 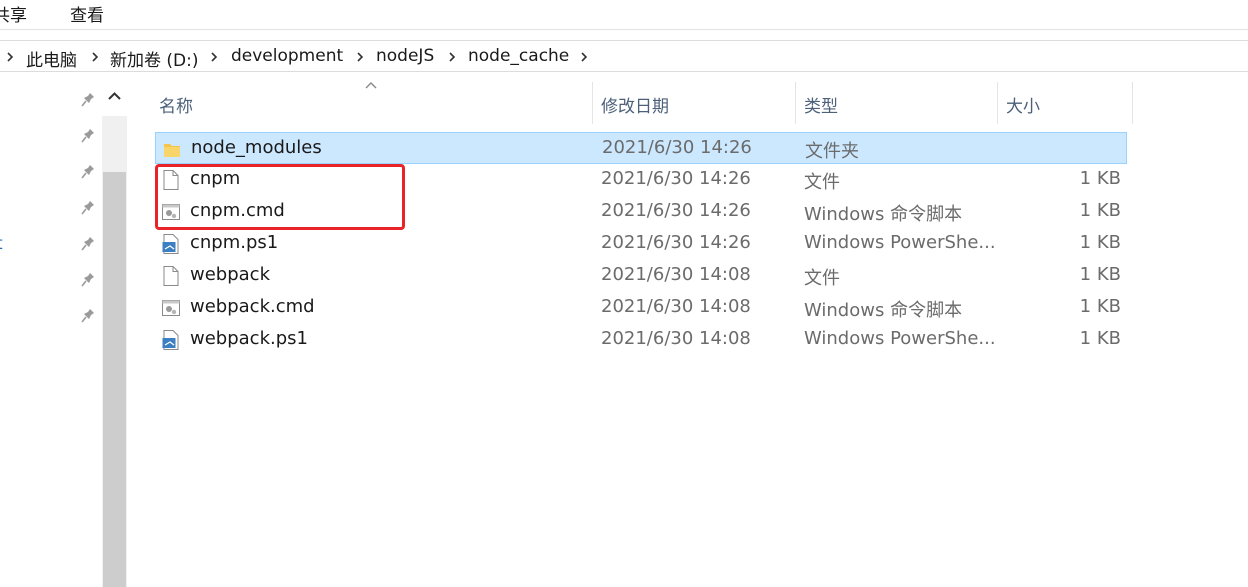 I want to click on breadcrumb-drive-d: 新加卷 (D:), so click(x=154, y=58).